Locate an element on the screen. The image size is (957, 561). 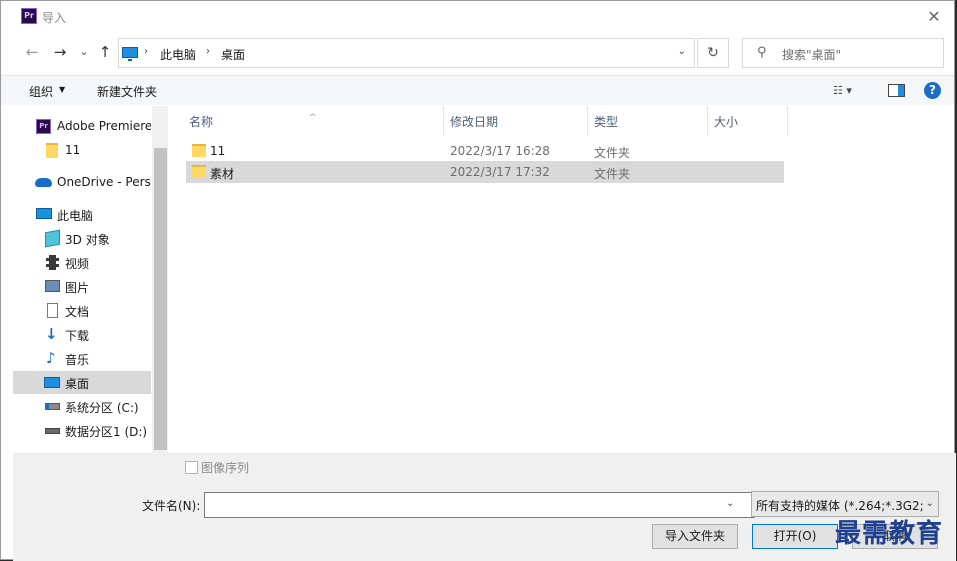
column-header-size: 大小 is located at coordinates (747, 121).